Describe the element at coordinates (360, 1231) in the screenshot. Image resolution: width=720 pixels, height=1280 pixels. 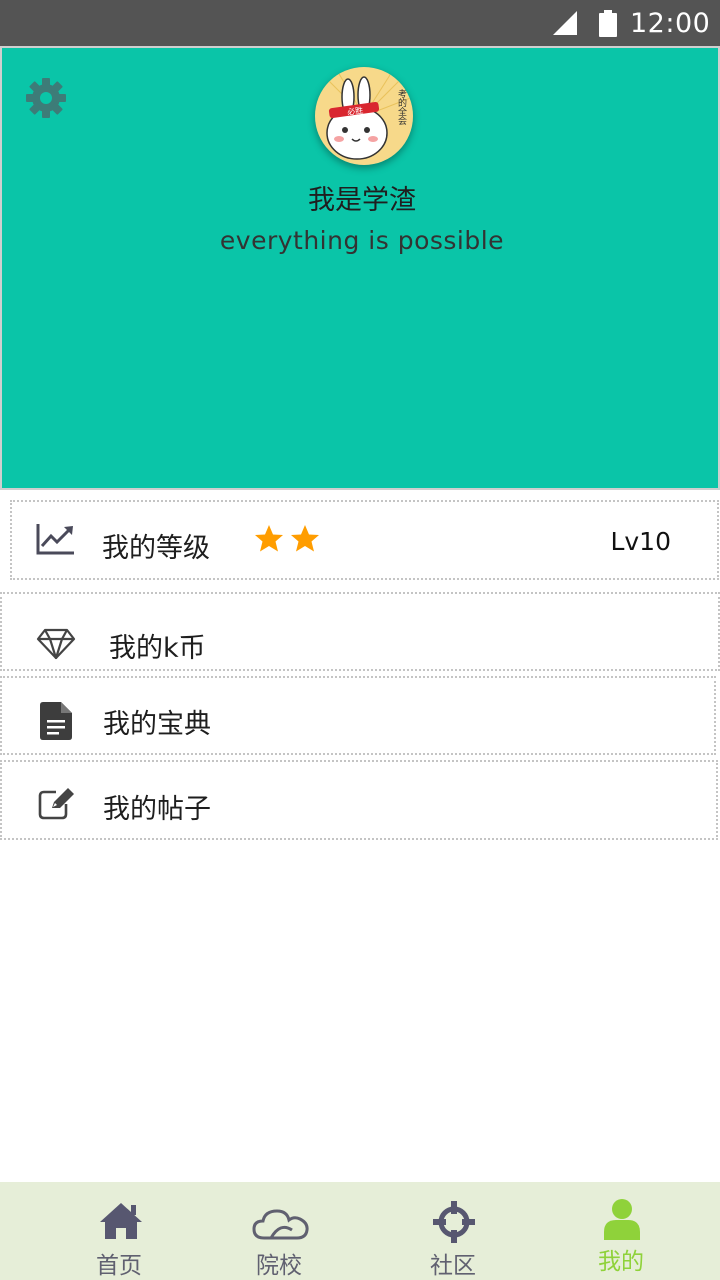
I see `bottom-nav: 首页 院校 社区 我的` at that location.